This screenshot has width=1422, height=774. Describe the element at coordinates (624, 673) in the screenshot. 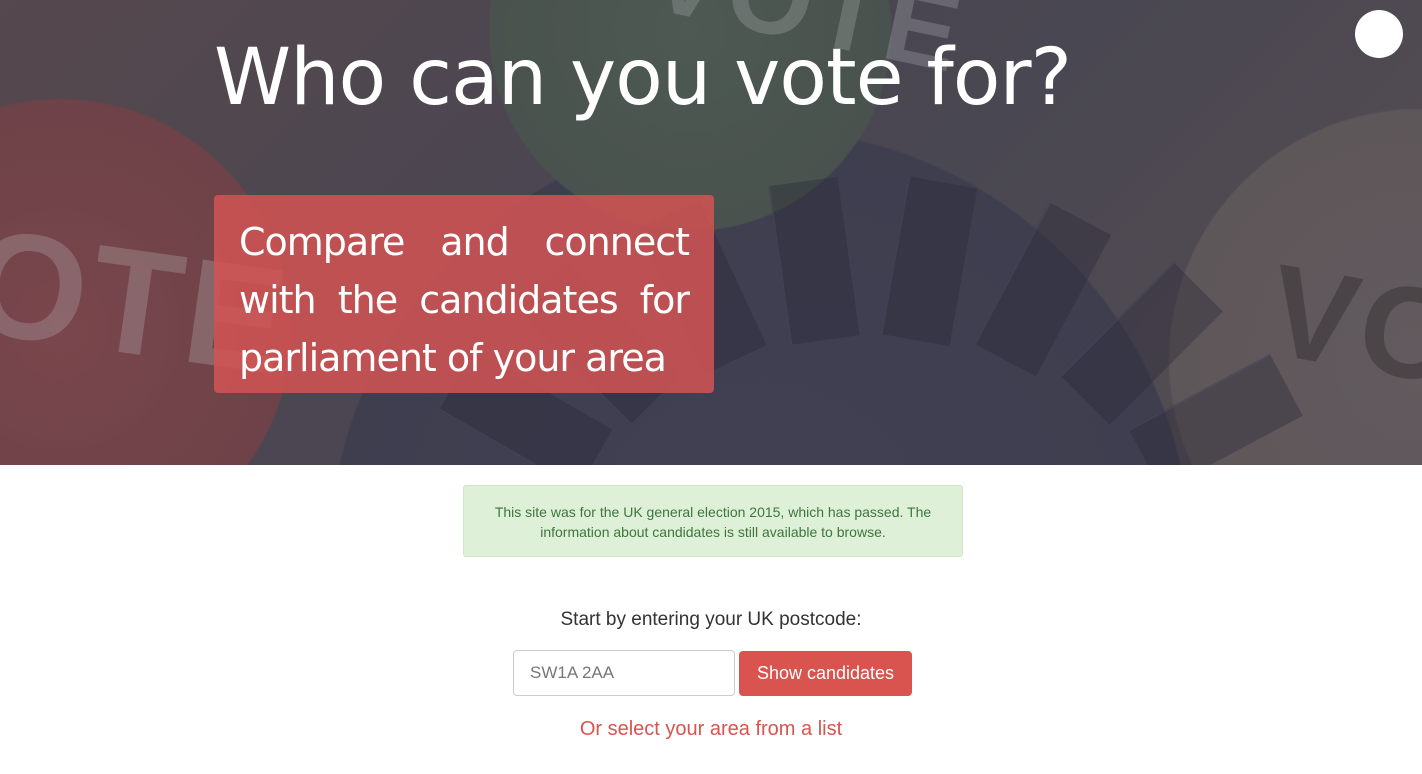

I see `postcode-input` at that location.